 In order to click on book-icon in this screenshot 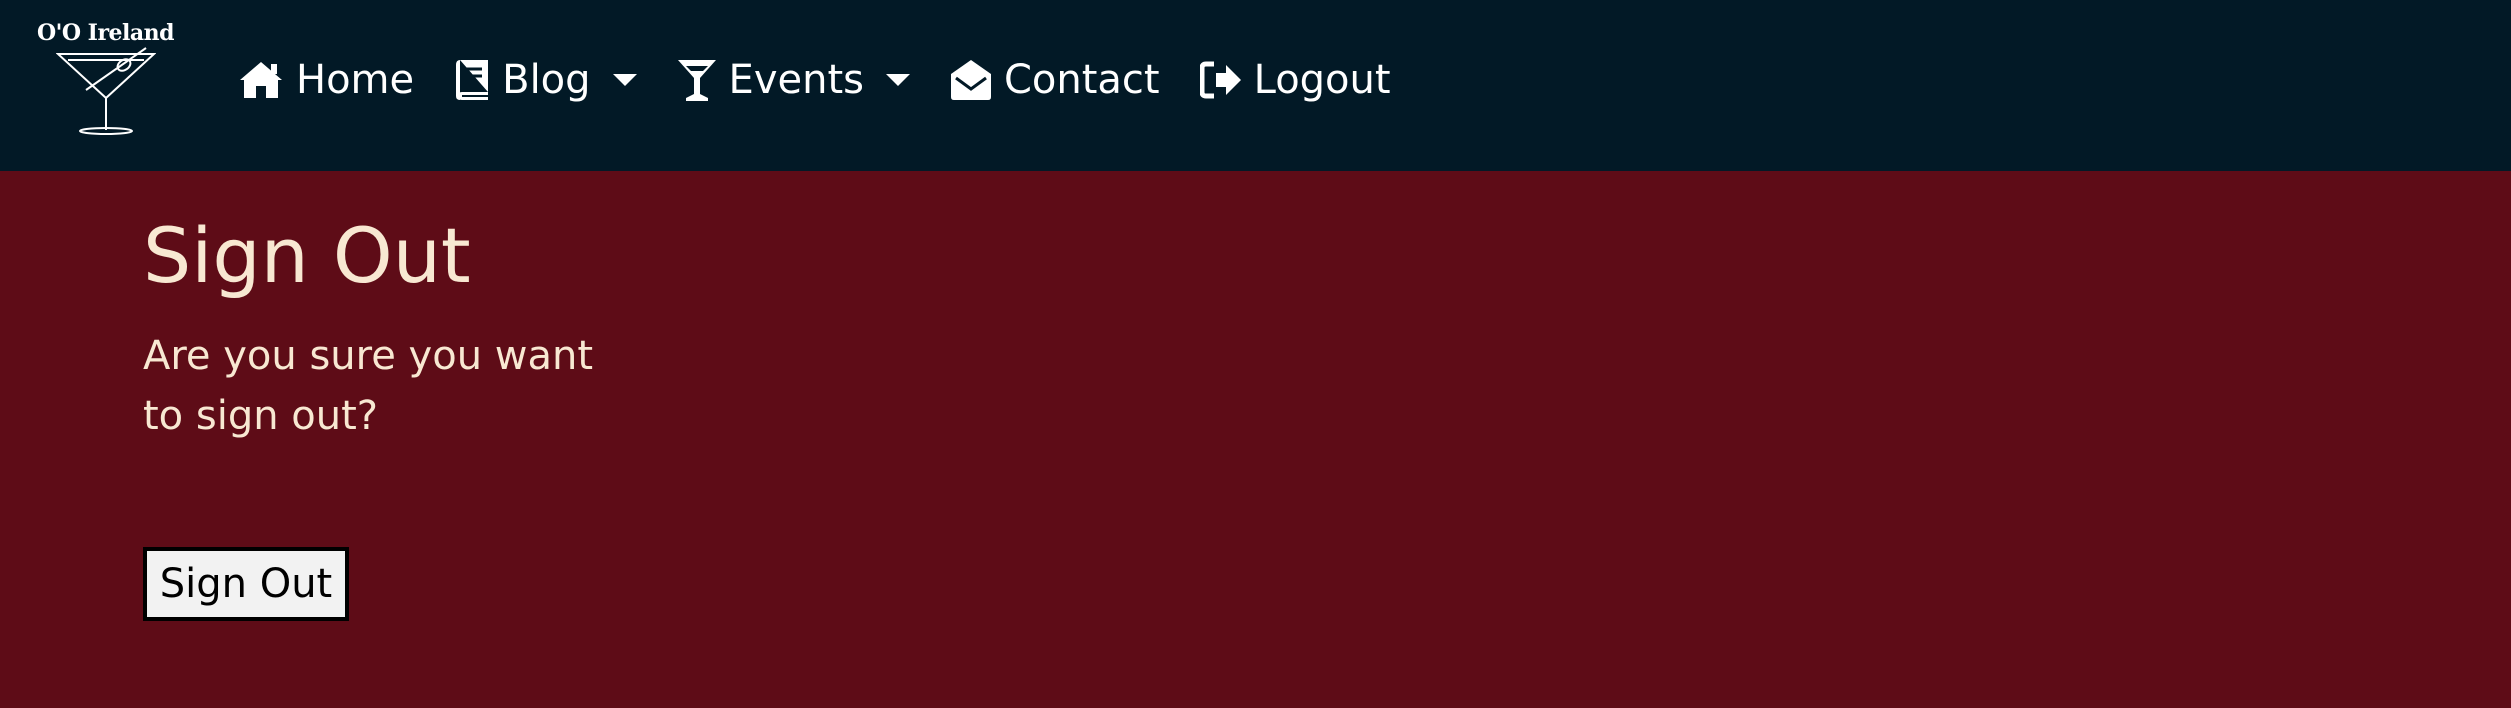, I will do `click(472, 80)`.